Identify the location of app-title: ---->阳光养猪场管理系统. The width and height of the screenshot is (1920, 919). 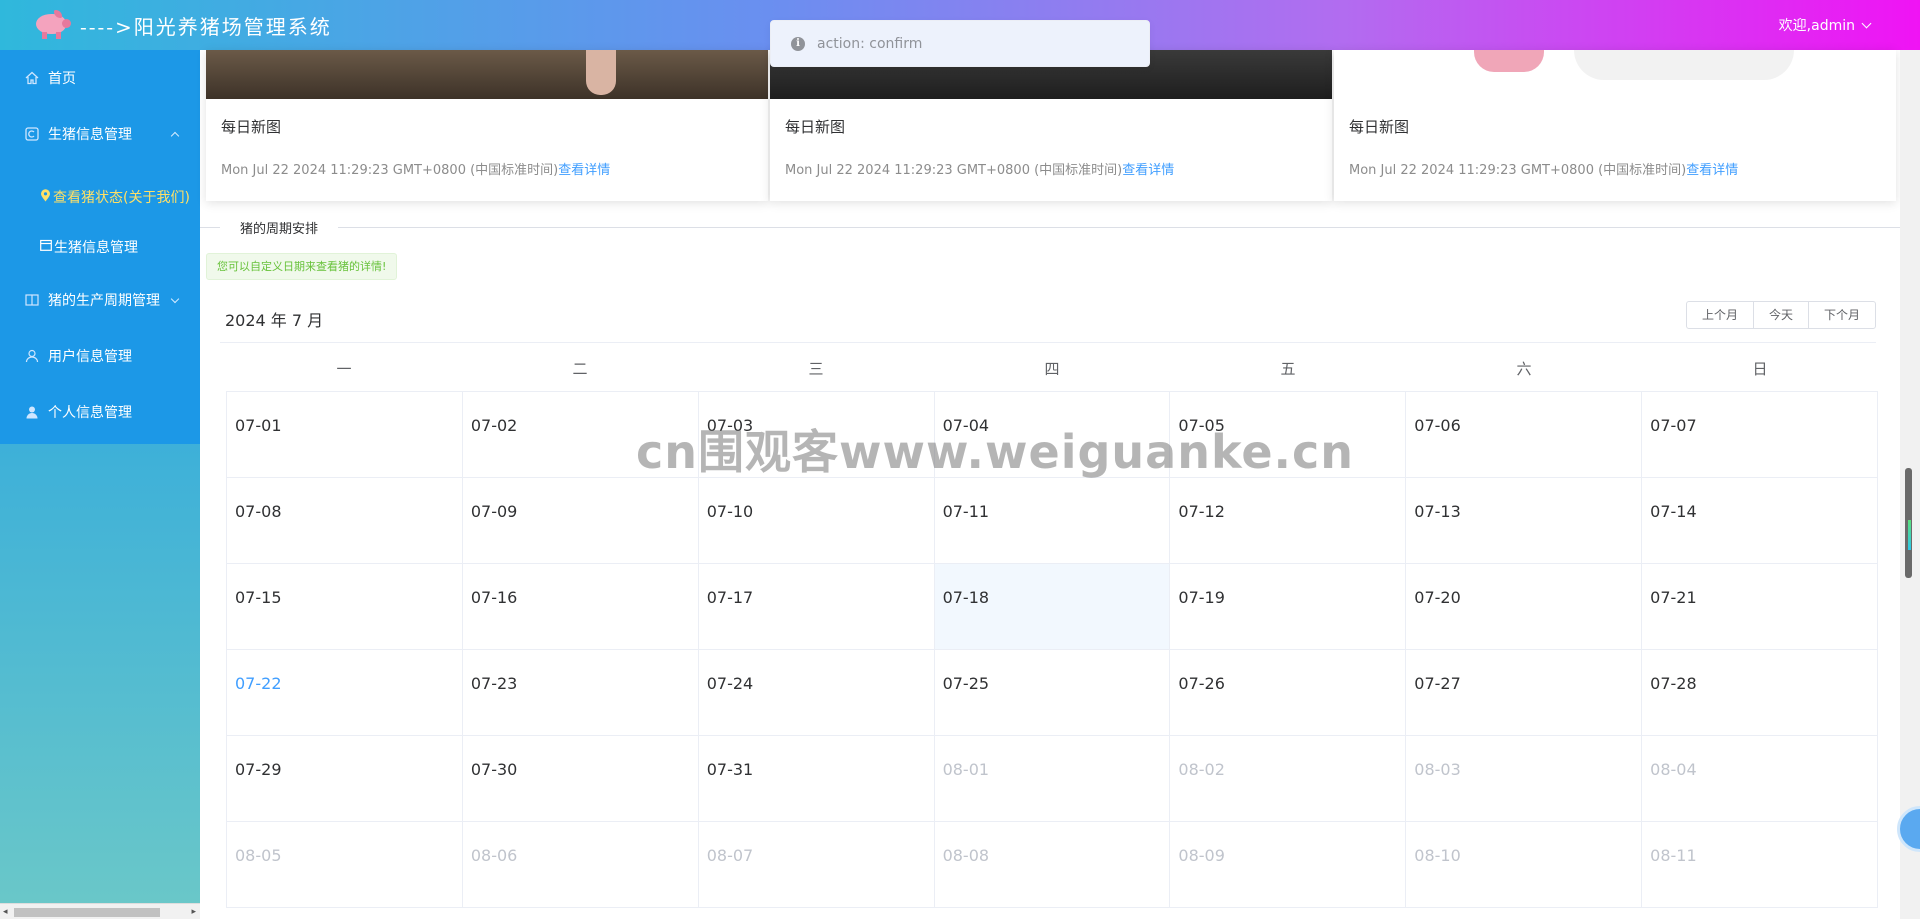
(206, 26).